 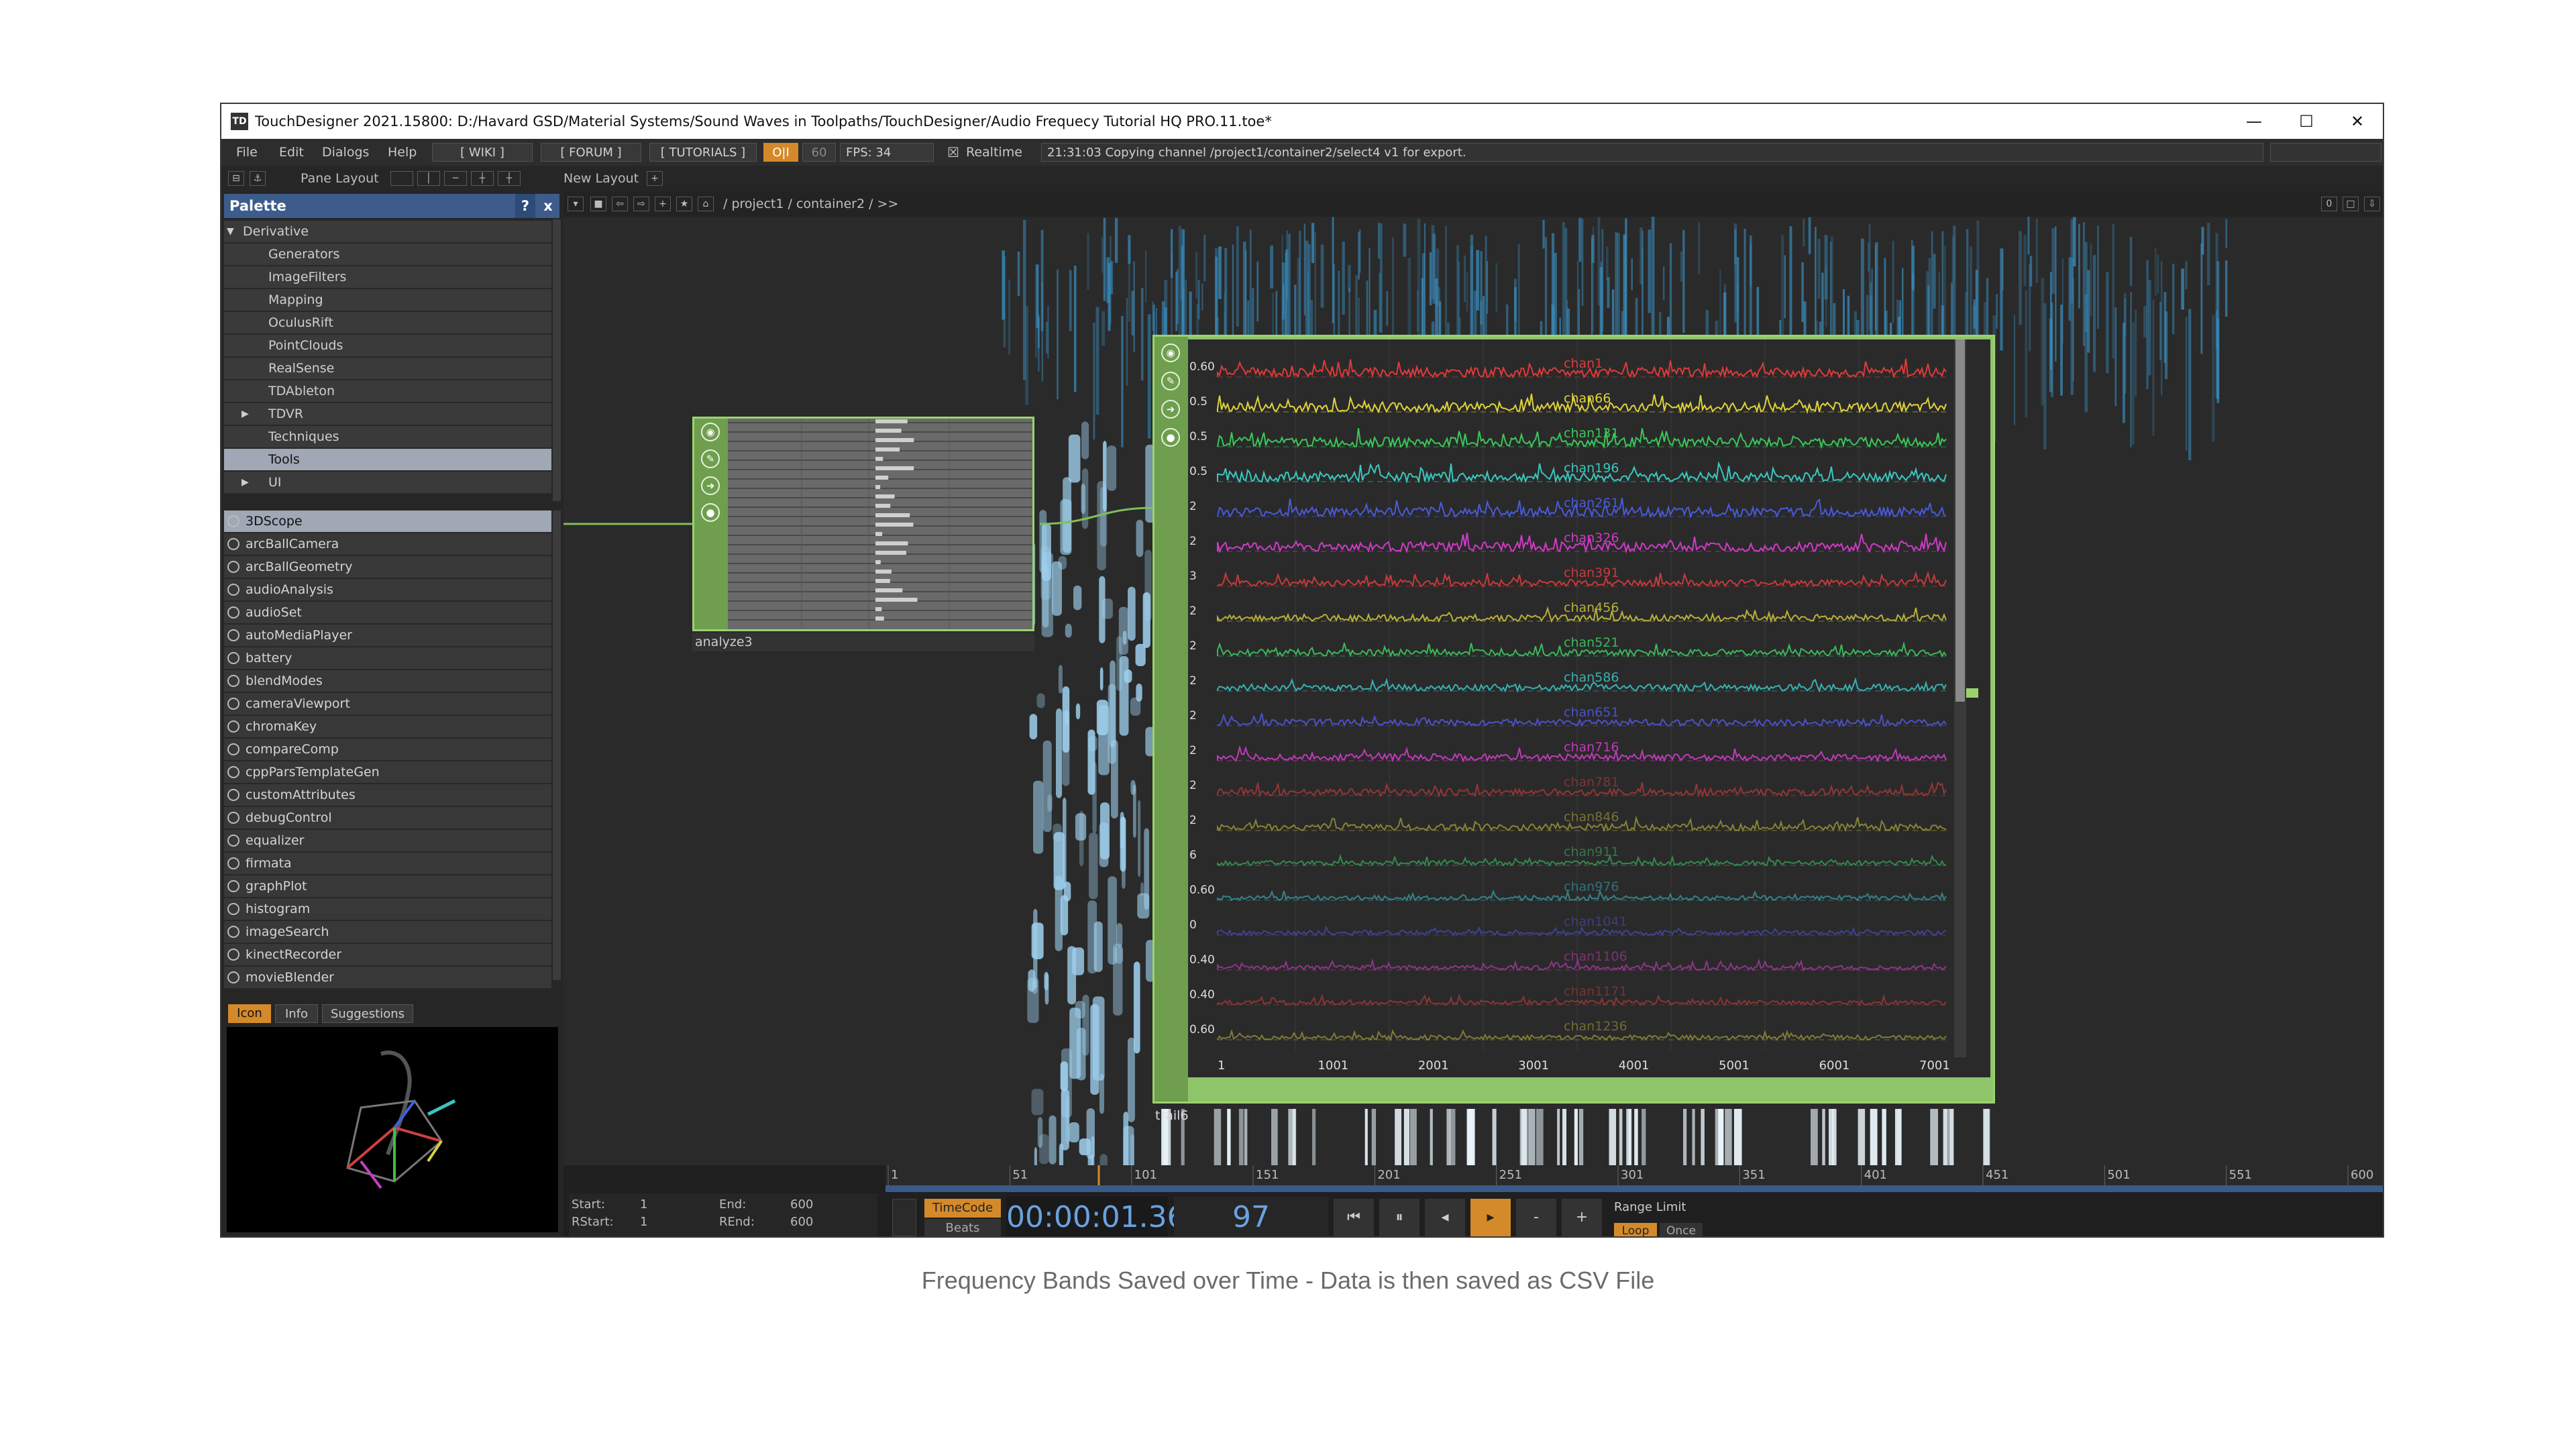 What do you see at coordinates (236, 178) in the screenshot?
I see `pane-split-icon: ⊟` at bounding box center [236, 178].